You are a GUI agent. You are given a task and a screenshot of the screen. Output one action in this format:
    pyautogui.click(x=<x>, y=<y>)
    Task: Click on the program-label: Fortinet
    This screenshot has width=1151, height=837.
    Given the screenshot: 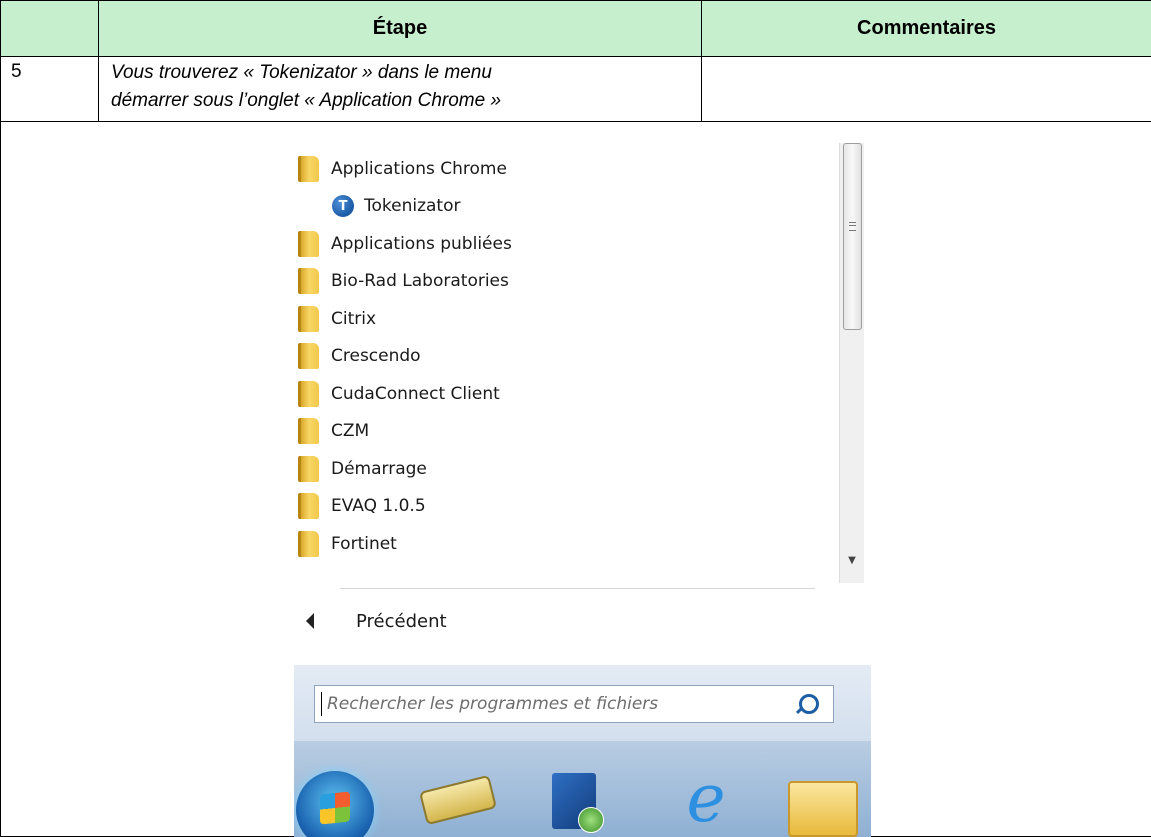 What is the action you would take?
    pyautogui.click(x=364, y=544)
    